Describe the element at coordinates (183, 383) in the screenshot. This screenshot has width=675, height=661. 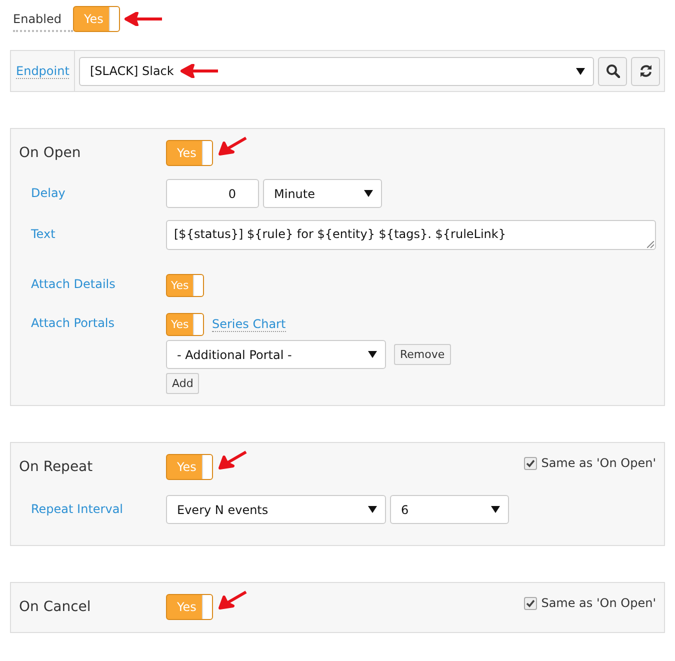
I see `add-button: Add` at that location.